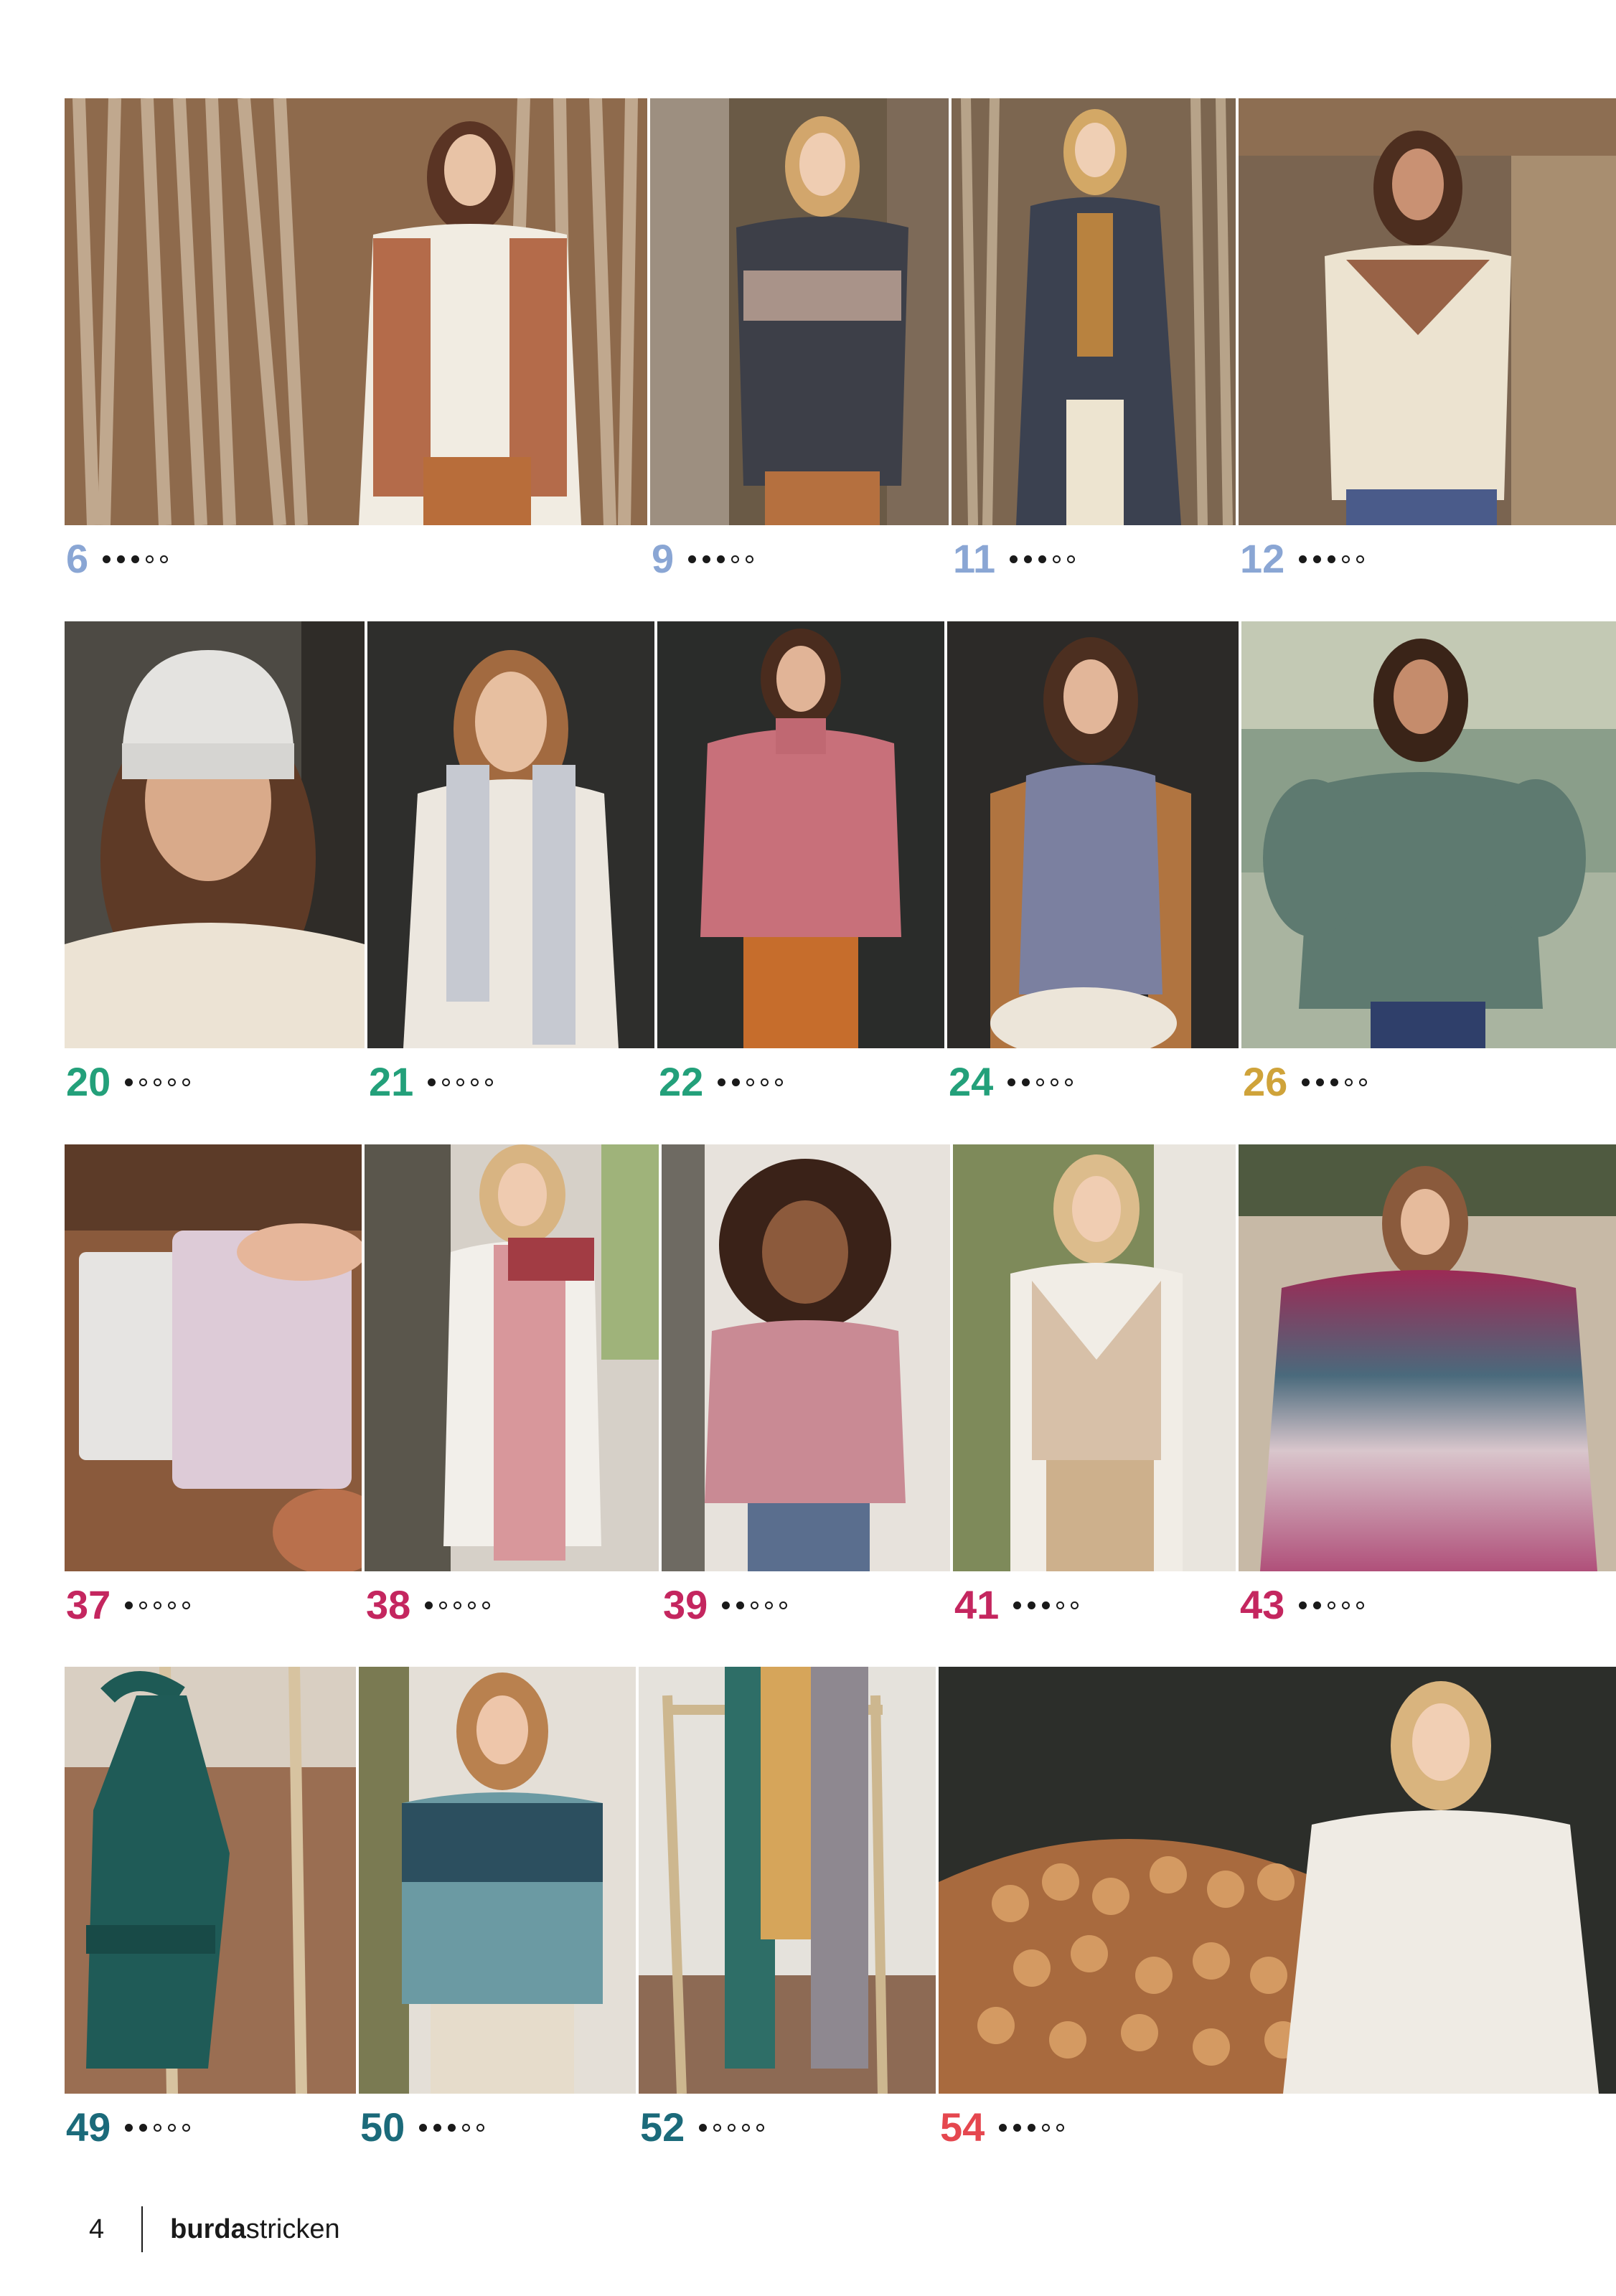  I want to click on pattern-photo-yoke-sweater, so click(1427, 312).